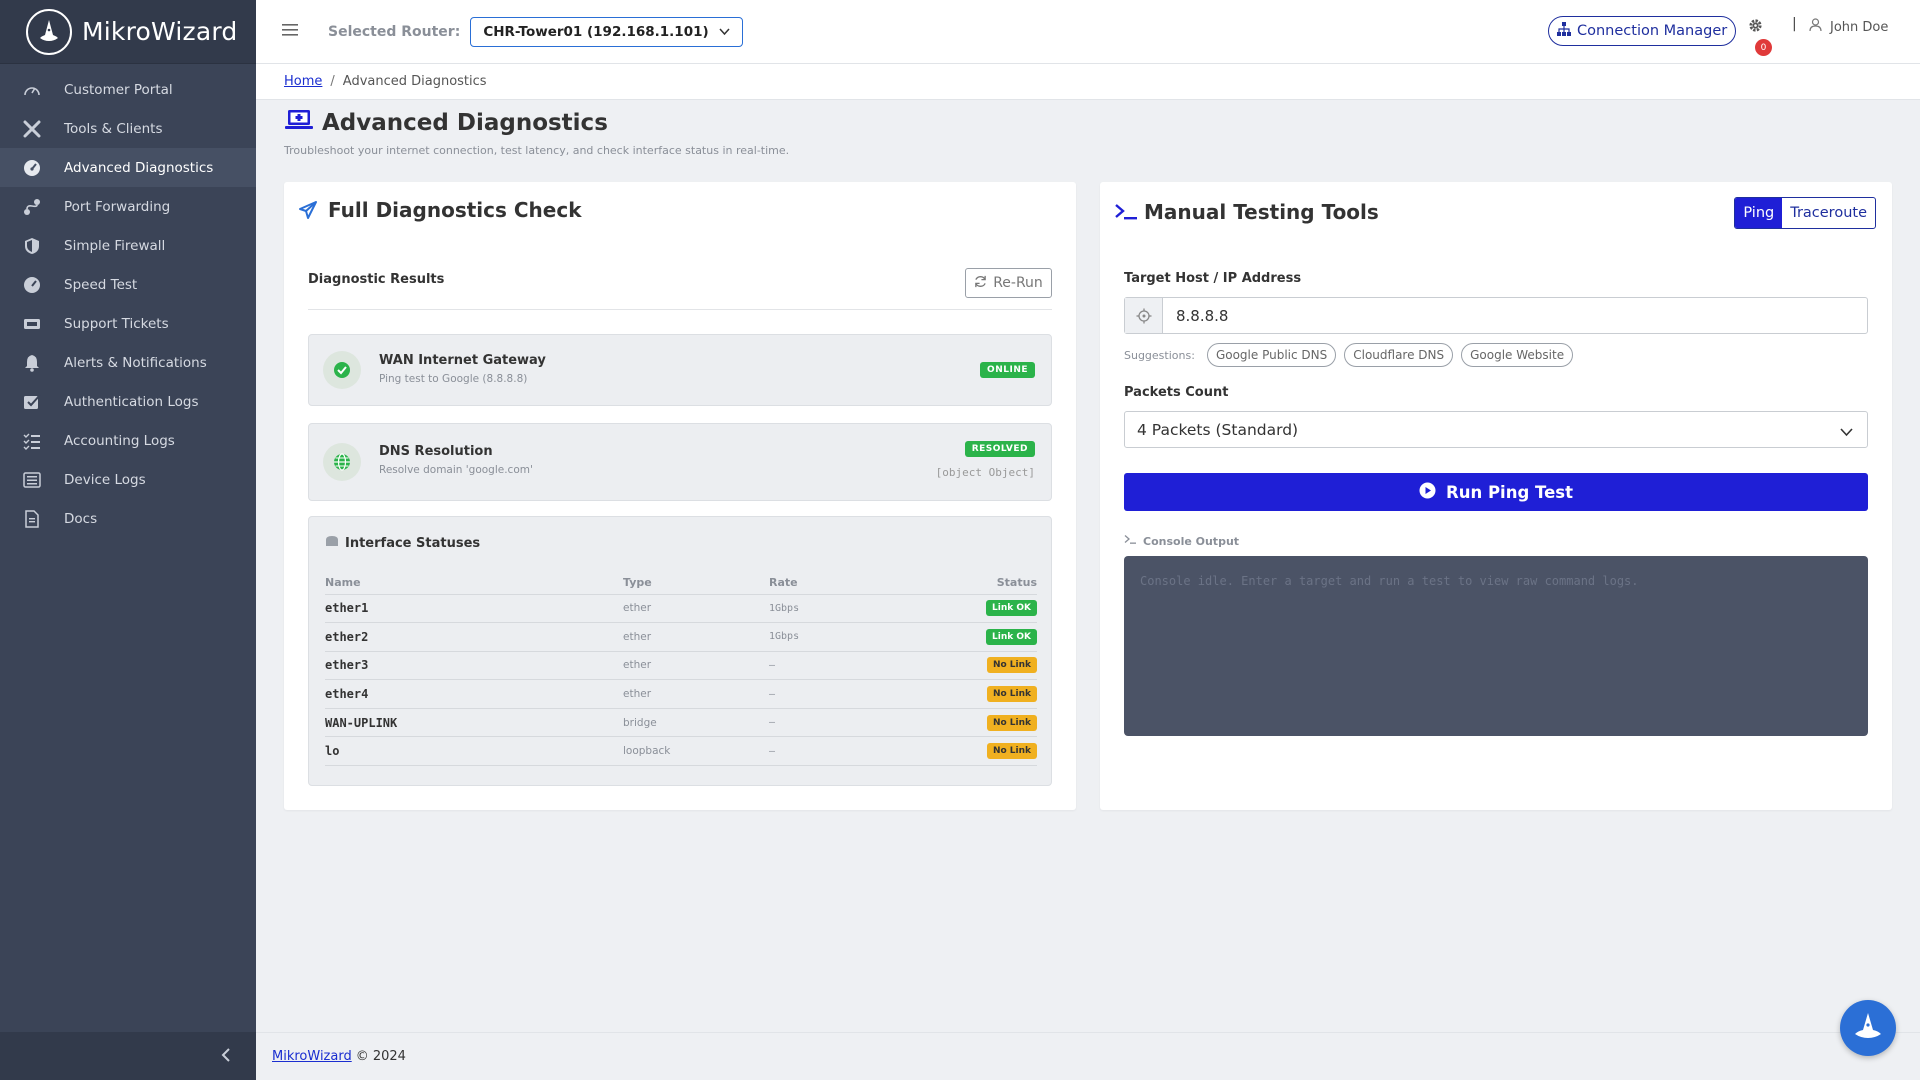 The image size is (1920, 1080). Describe the element at coordinates (1261, 212) in the screenshot. I see `manual-testing-title-text: Manual Testing Tools` at that location.